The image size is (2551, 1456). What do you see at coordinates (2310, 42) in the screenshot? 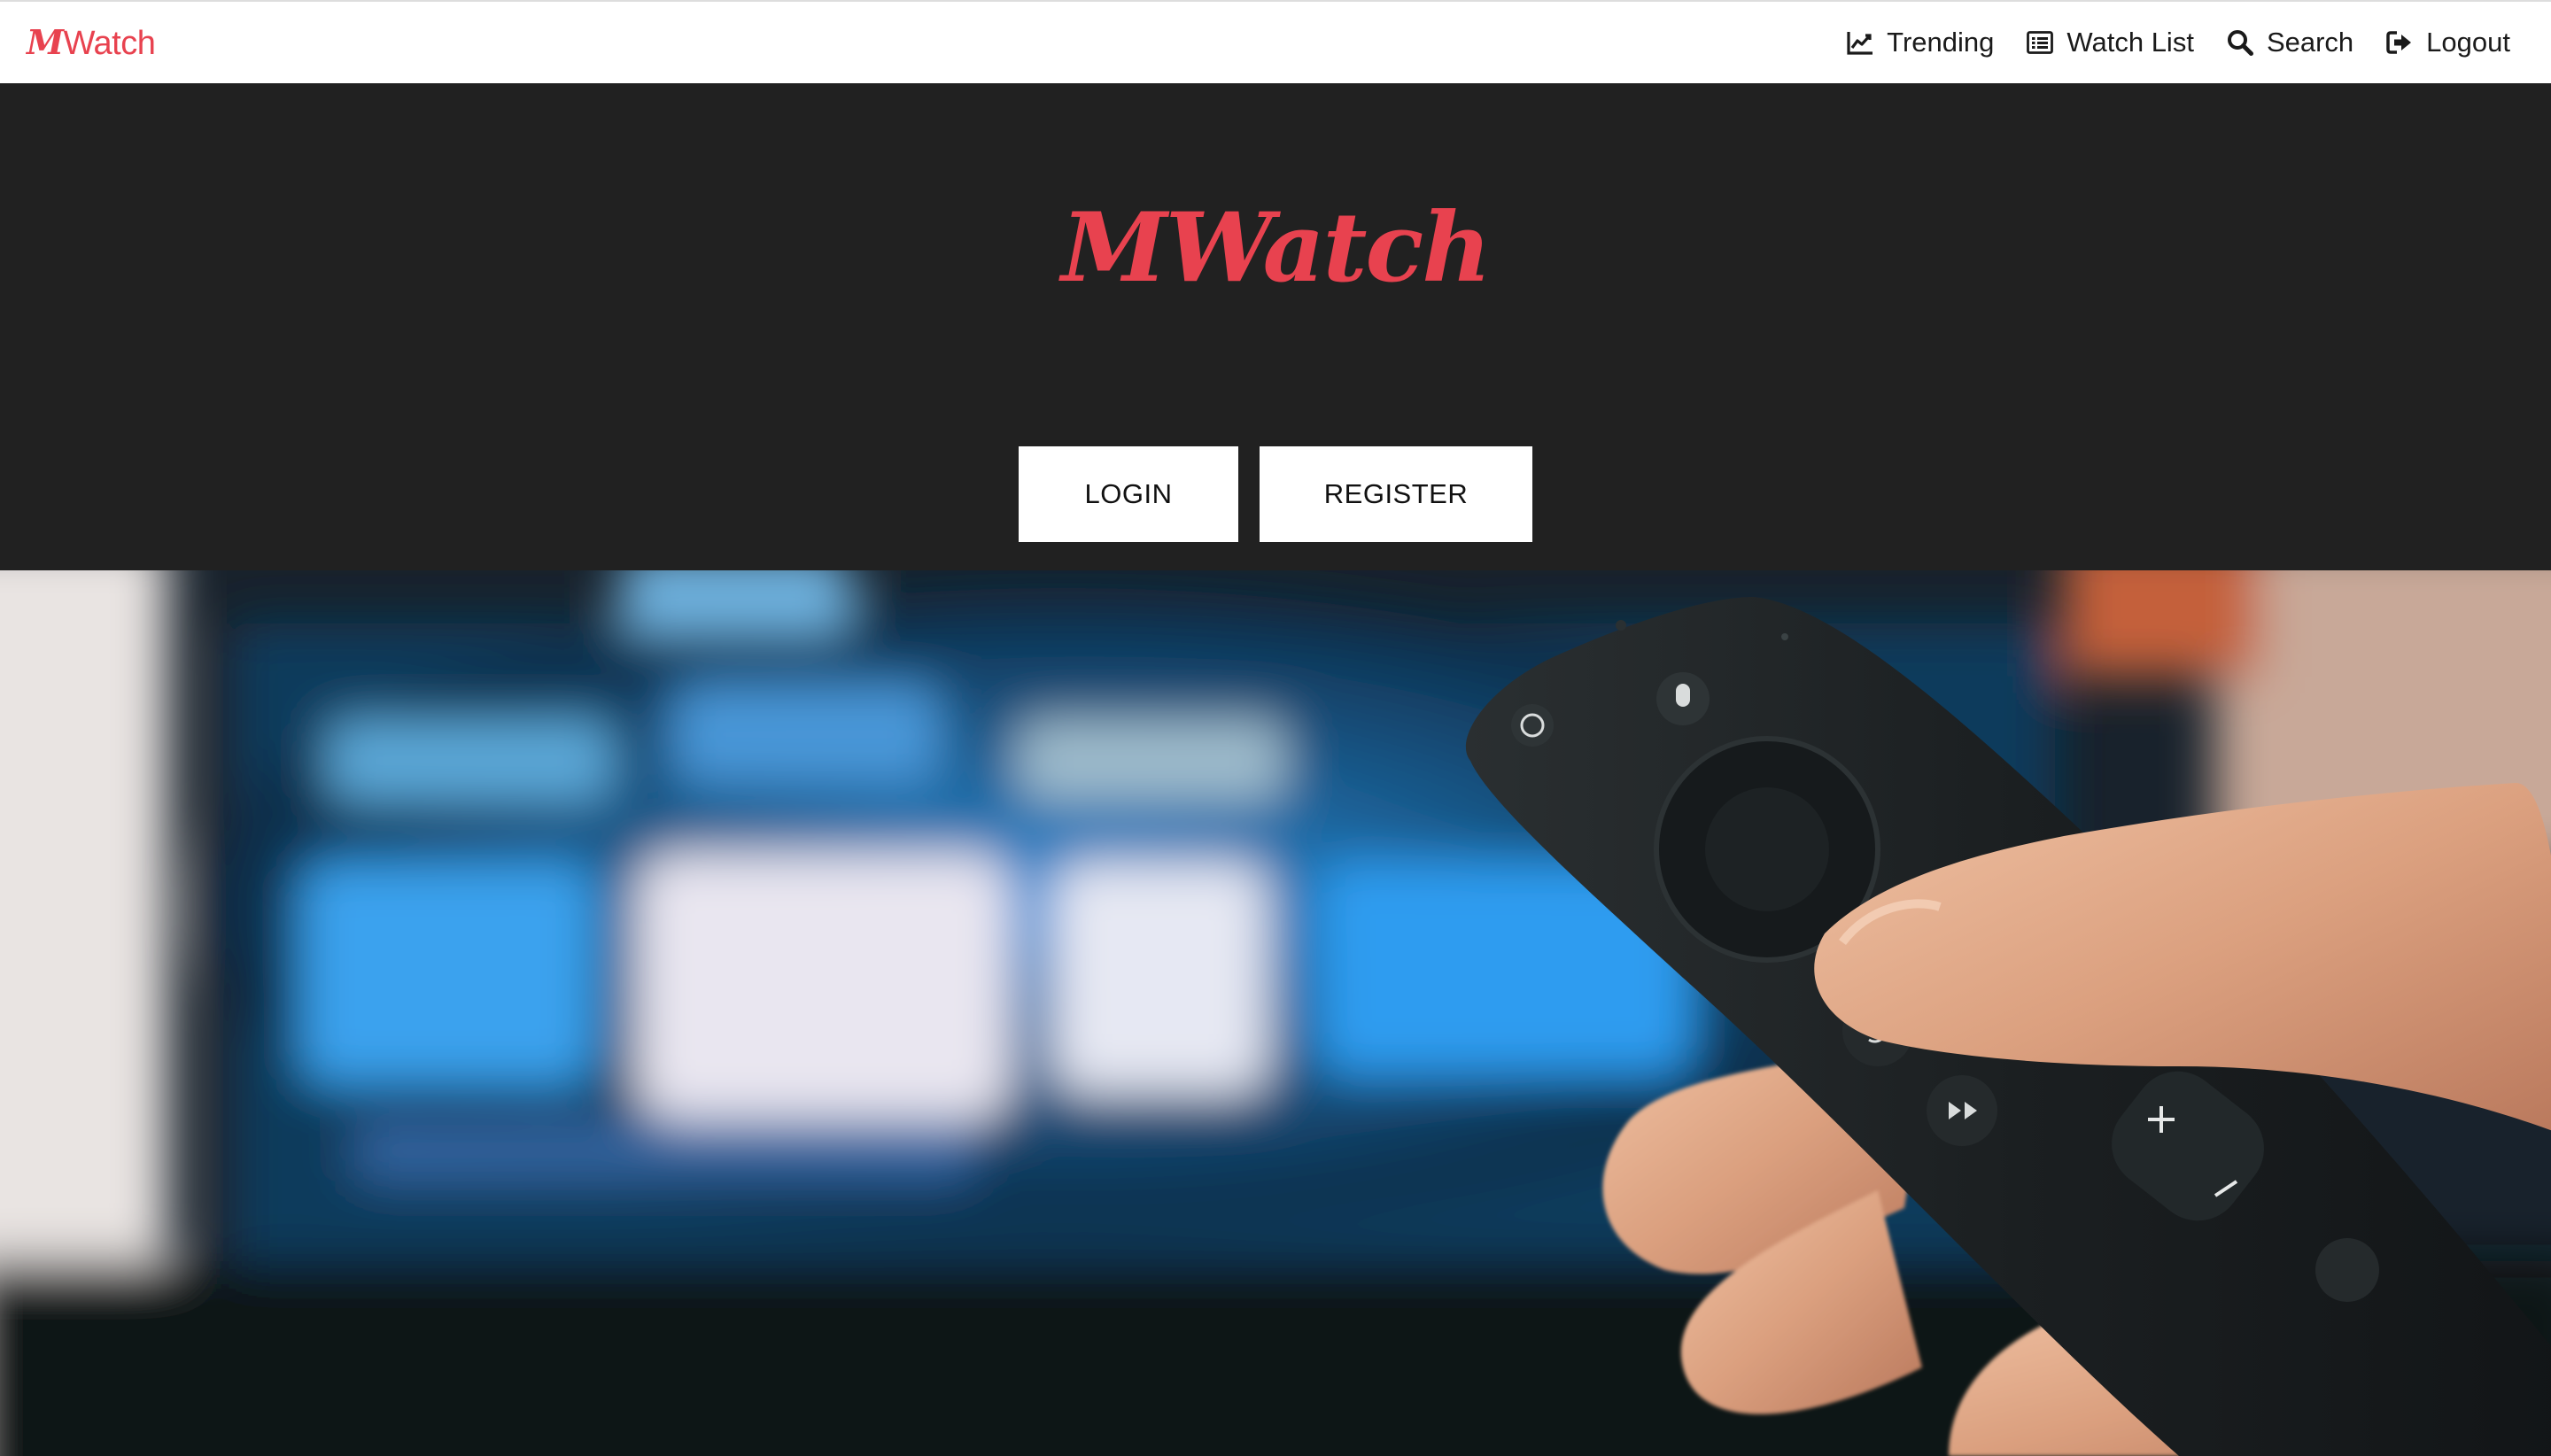
I see `nav-label-search: Search` at bounding box center [2310, 42].